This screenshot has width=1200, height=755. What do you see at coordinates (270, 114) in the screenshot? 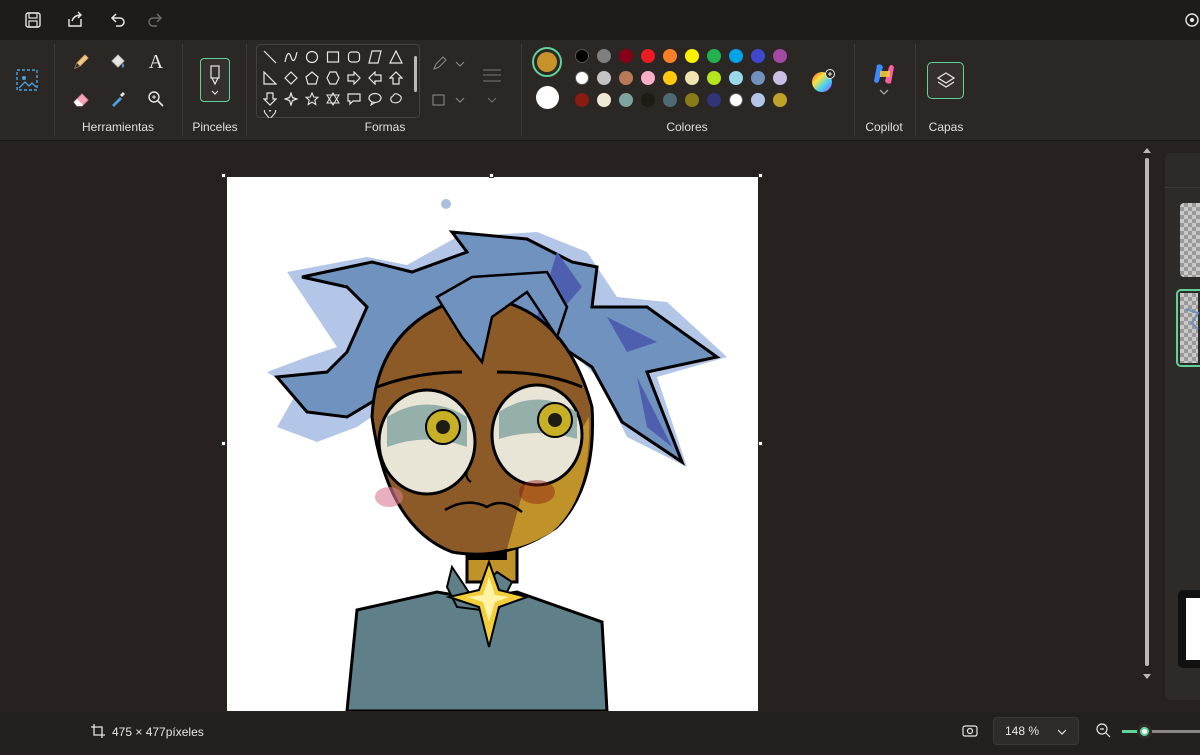
I see `heart-shape-icon` at bounding box center [270, 114].